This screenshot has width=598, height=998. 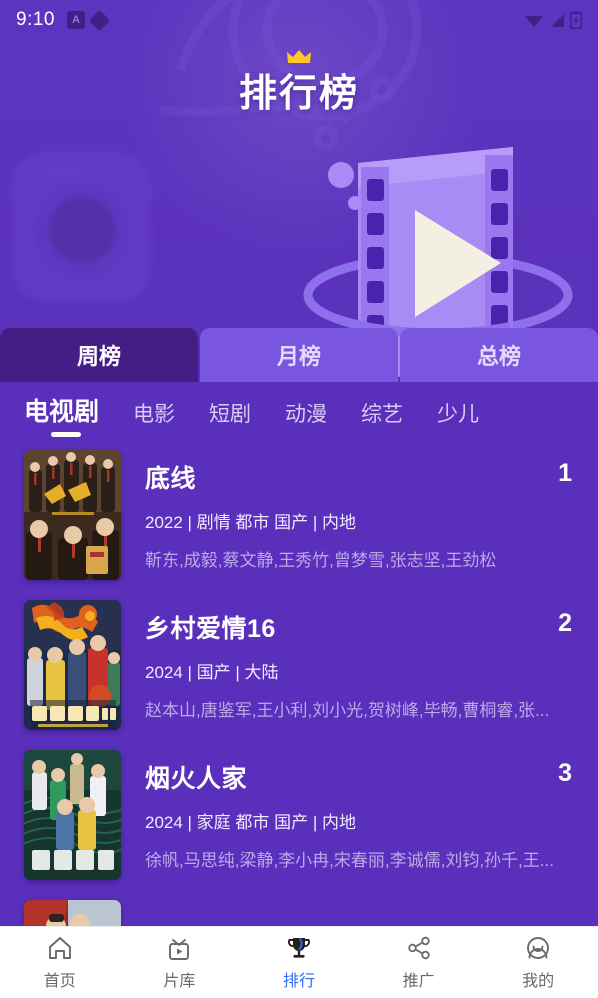 I want to click on poster-dixian, so click(x=72, y=515).